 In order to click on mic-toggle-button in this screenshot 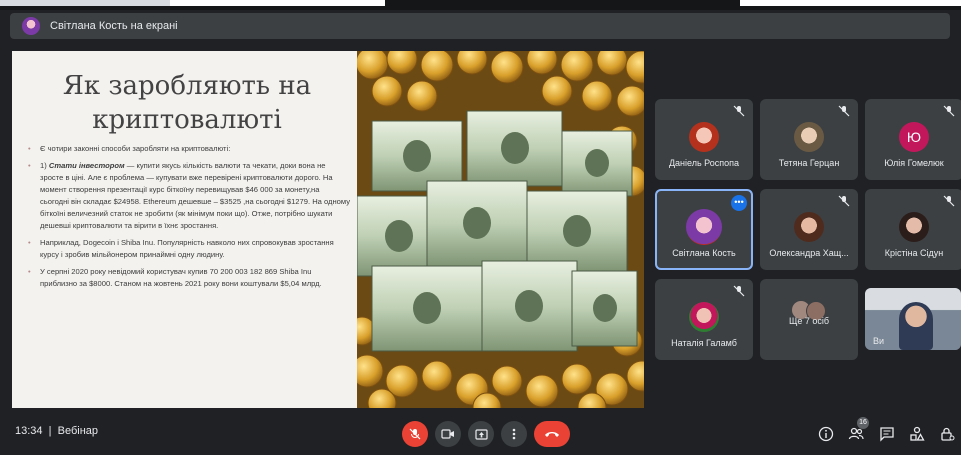, I will do `click(415, 434)`.